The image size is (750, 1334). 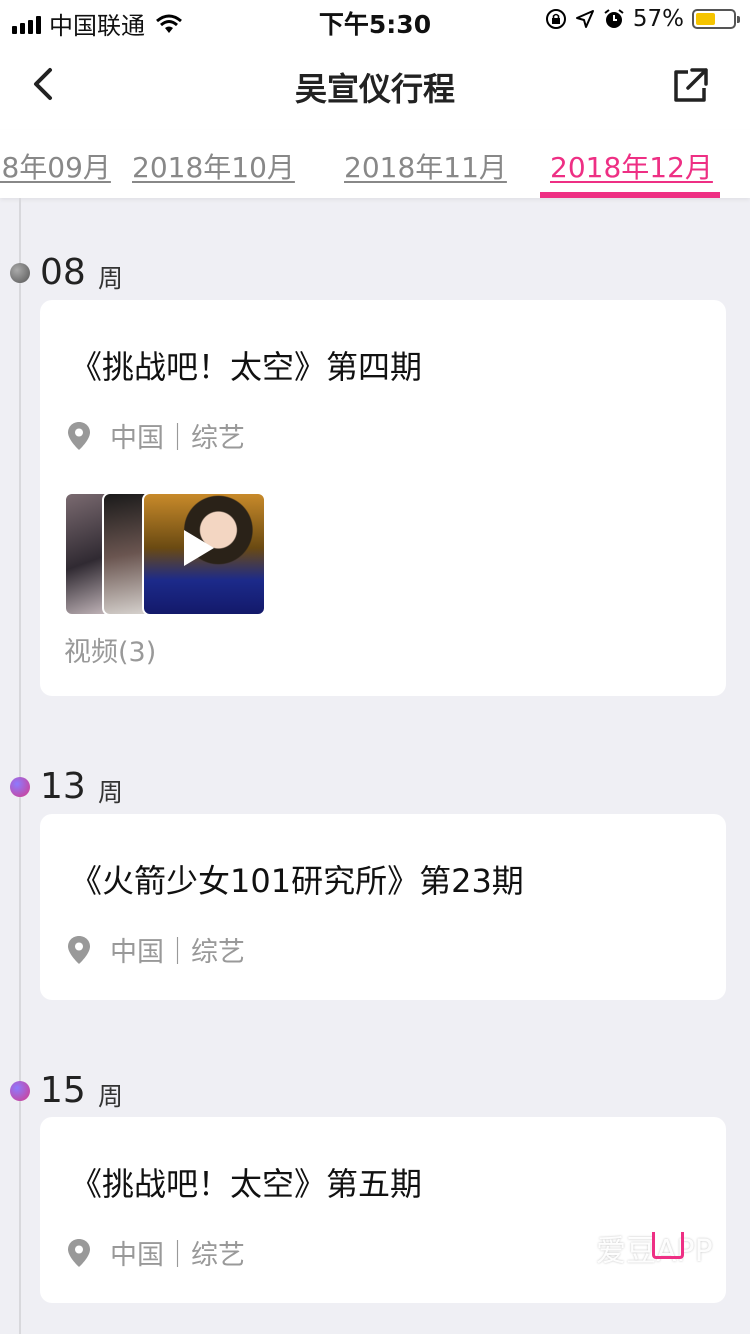 I want to click on video-count: 视频(3), so click(x=110, y=649).